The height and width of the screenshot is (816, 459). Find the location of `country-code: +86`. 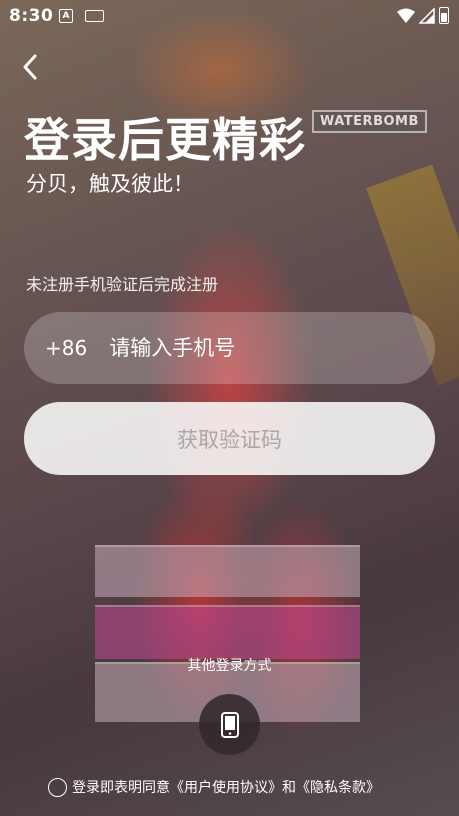

country-code: +86 is located at coordinates (66, 348).